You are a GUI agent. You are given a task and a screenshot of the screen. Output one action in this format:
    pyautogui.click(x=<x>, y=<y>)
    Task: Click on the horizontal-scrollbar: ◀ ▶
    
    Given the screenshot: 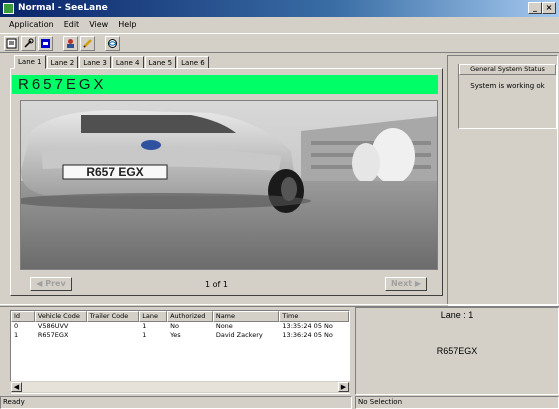 What is the action you would take?
    pyautogui.click(x=180, y=387)
    